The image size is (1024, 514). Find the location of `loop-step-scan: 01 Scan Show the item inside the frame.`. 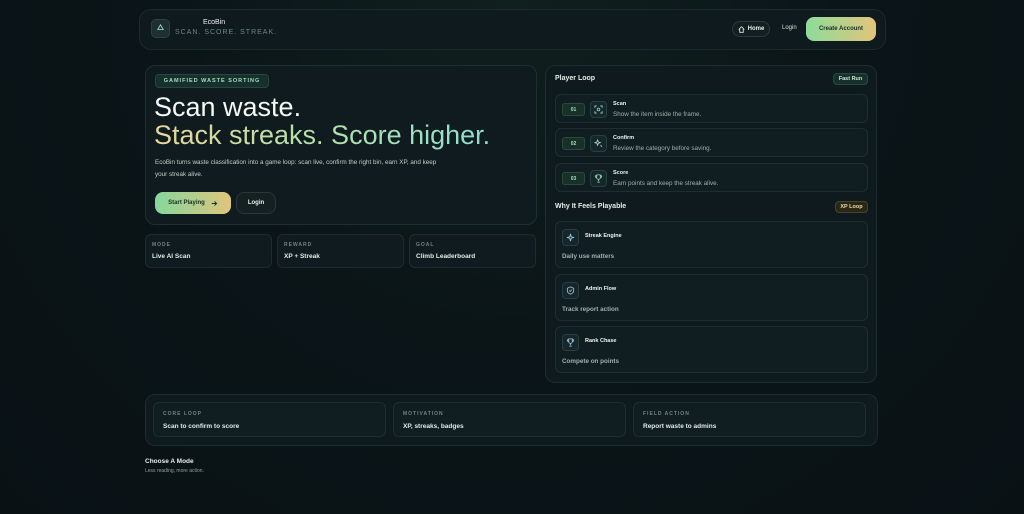

loop-step-scan: 01 Scan Show the item inside the frame. is located at coordinates (711, 108).